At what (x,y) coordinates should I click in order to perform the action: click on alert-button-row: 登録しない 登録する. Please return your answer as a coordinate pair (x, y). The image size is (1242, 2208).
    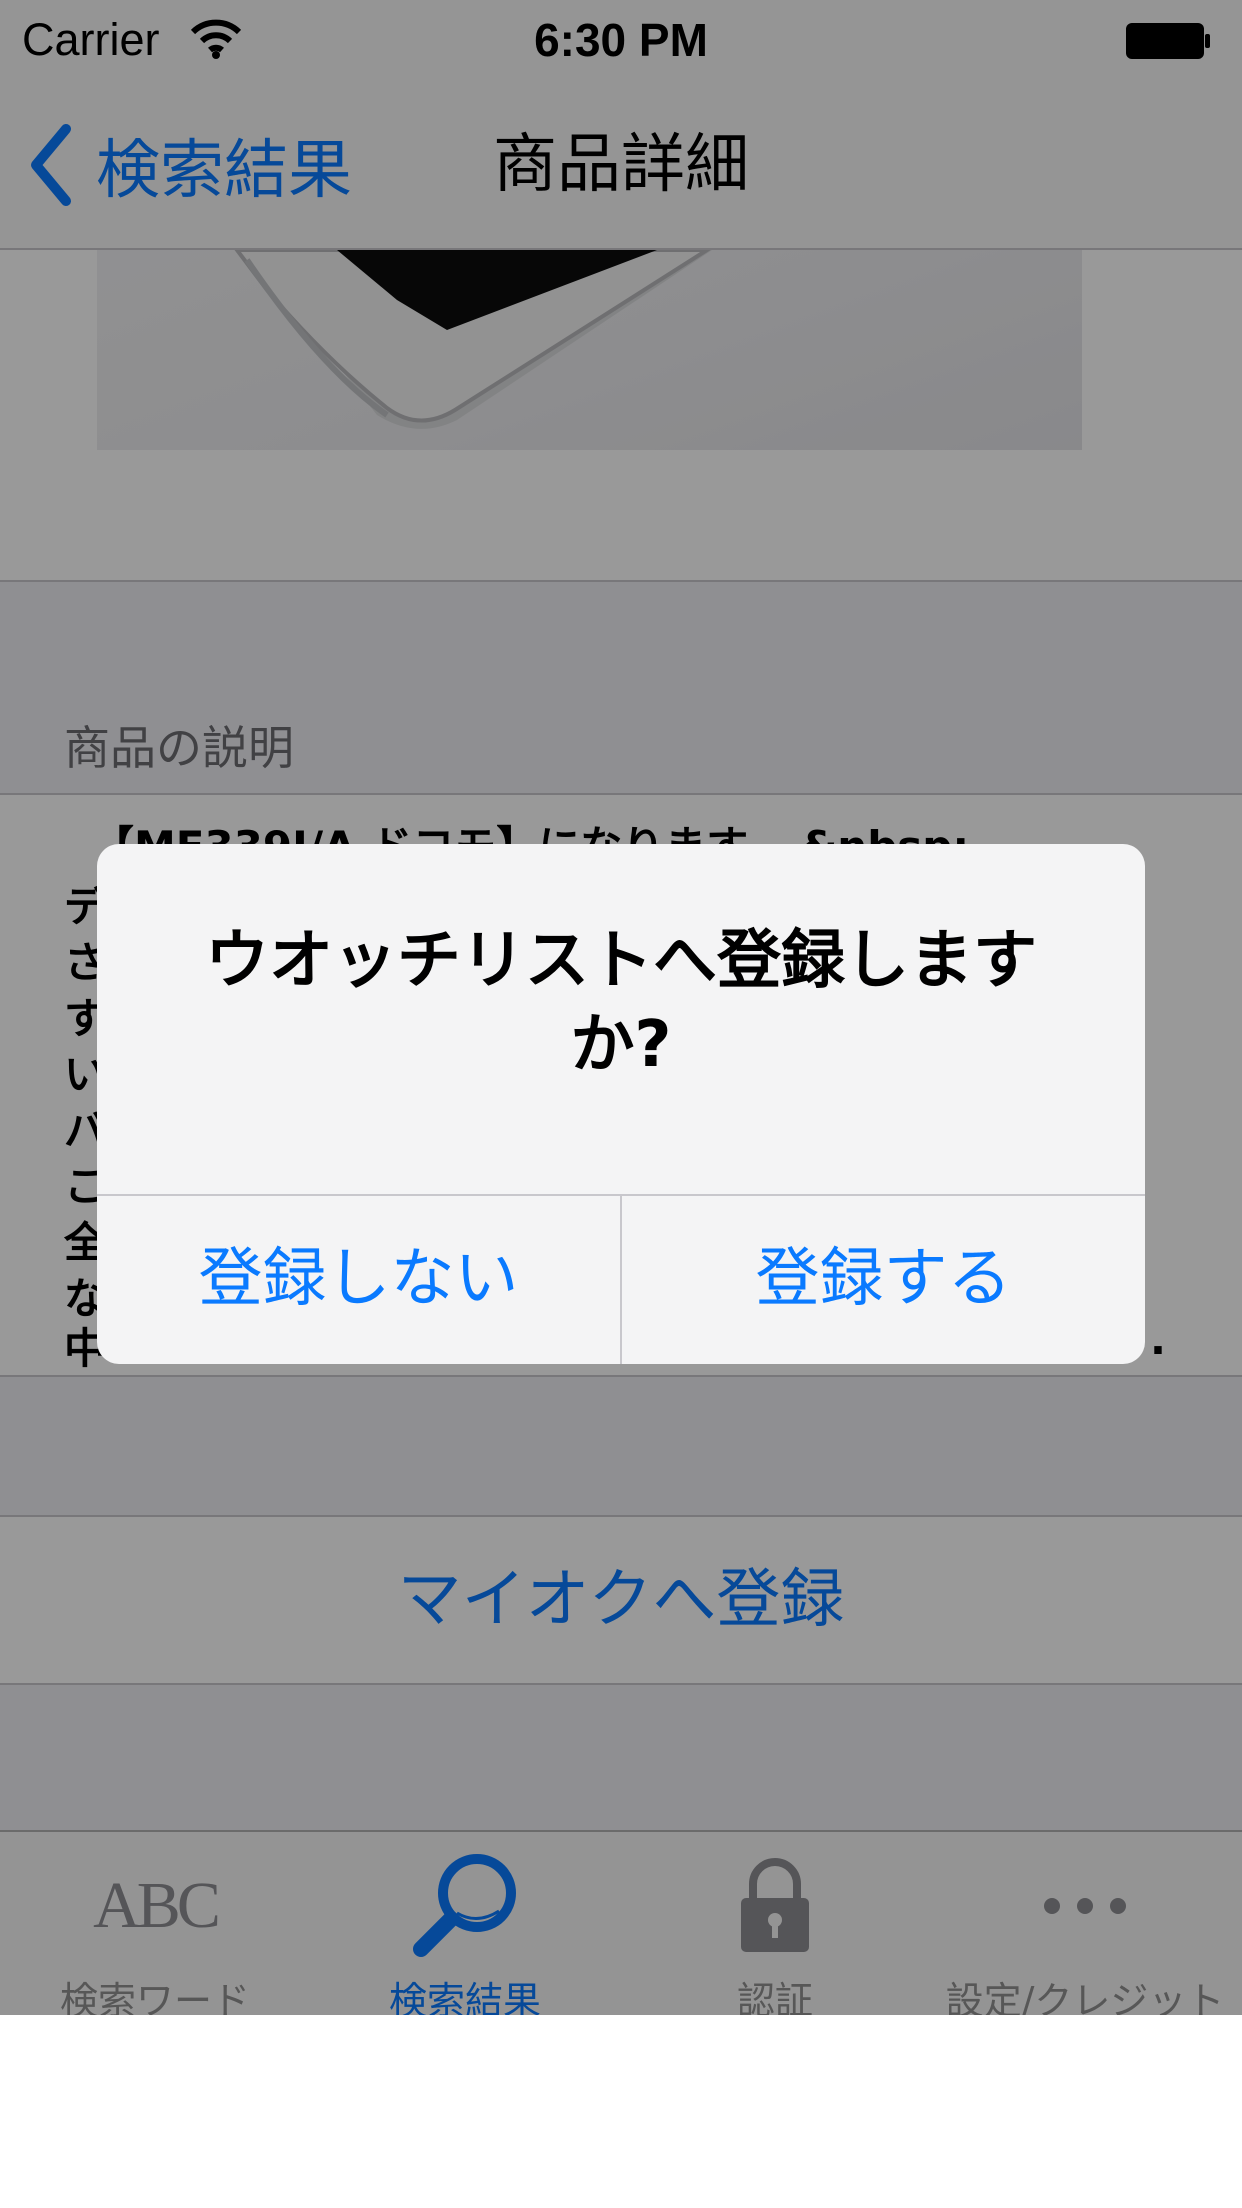
    Looking at the image, I should click on (621, 1279).